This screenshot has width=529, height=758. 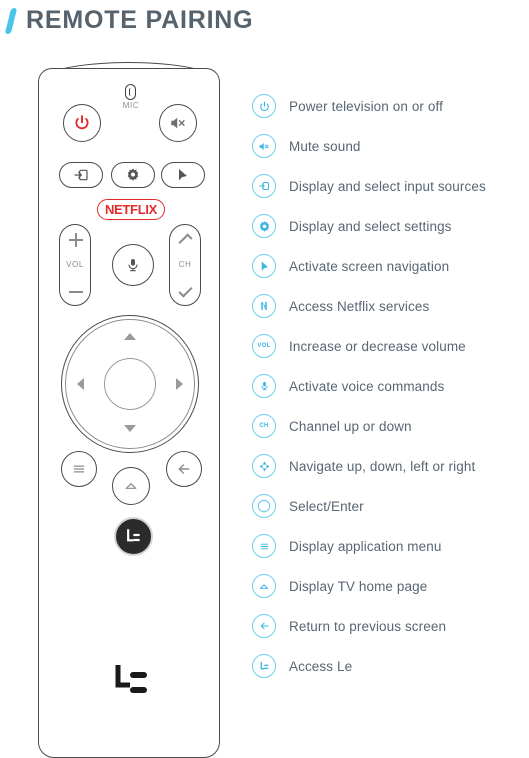 I want to click on dpad-up-arrow-icon, so click(x=130, y=336).